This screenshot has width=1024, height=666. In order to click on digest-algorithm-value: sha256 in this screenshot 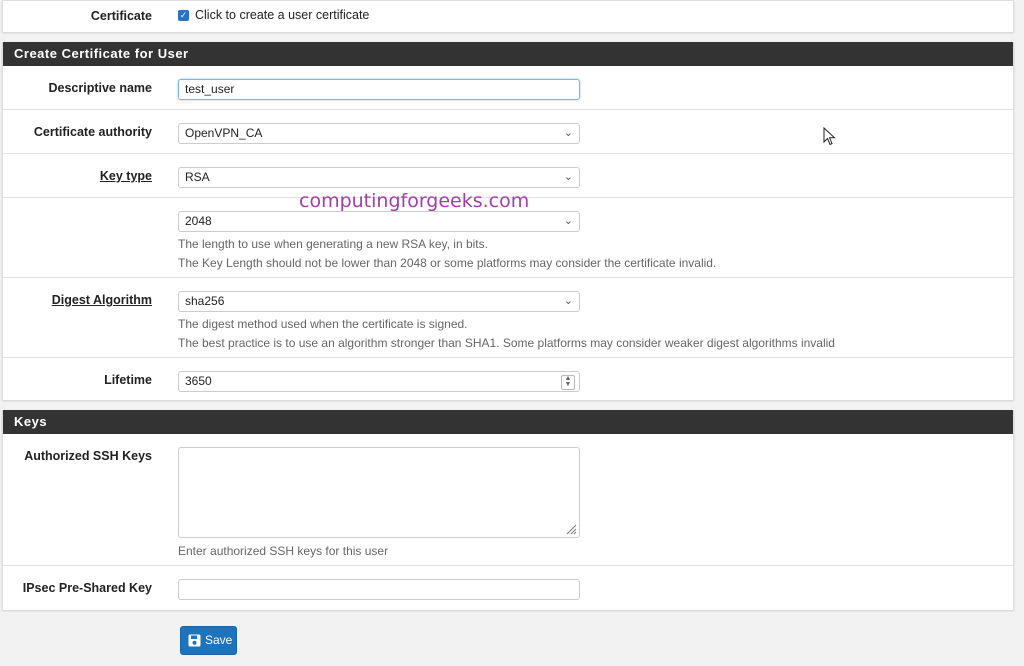, I will do `click(204, 301)`.